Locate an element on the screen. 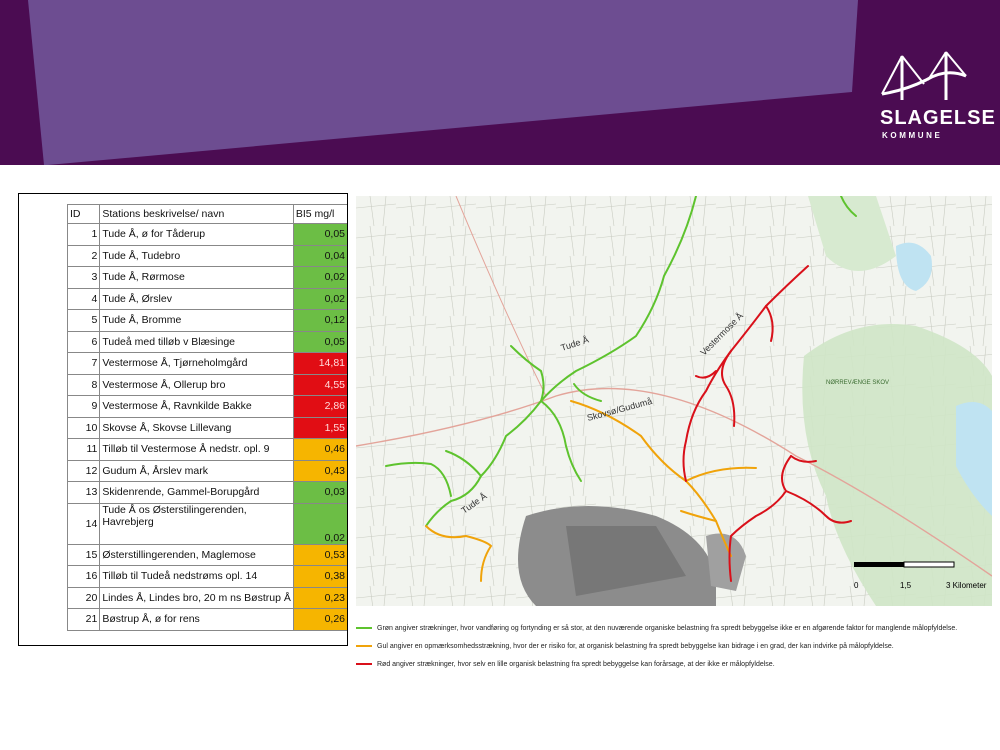 The height and width of the screenshot is (750, 1000). table-row: 10 Skovse Å, Skovse Lillevang 1,55 is located at coordinates (207, 427).